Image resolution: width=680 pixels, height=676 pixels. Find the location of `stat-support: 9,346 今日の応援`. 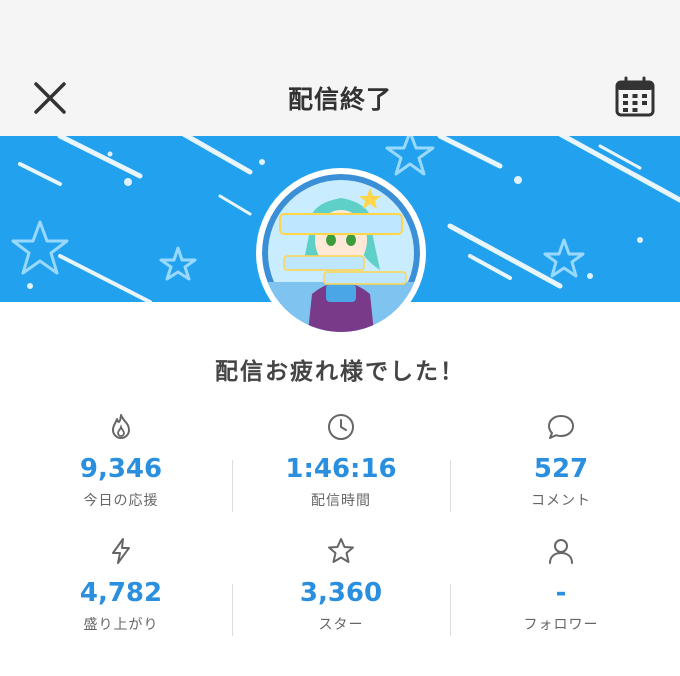

stat-support: 9,346 今日の応援 is located at coordinates (121, 461).